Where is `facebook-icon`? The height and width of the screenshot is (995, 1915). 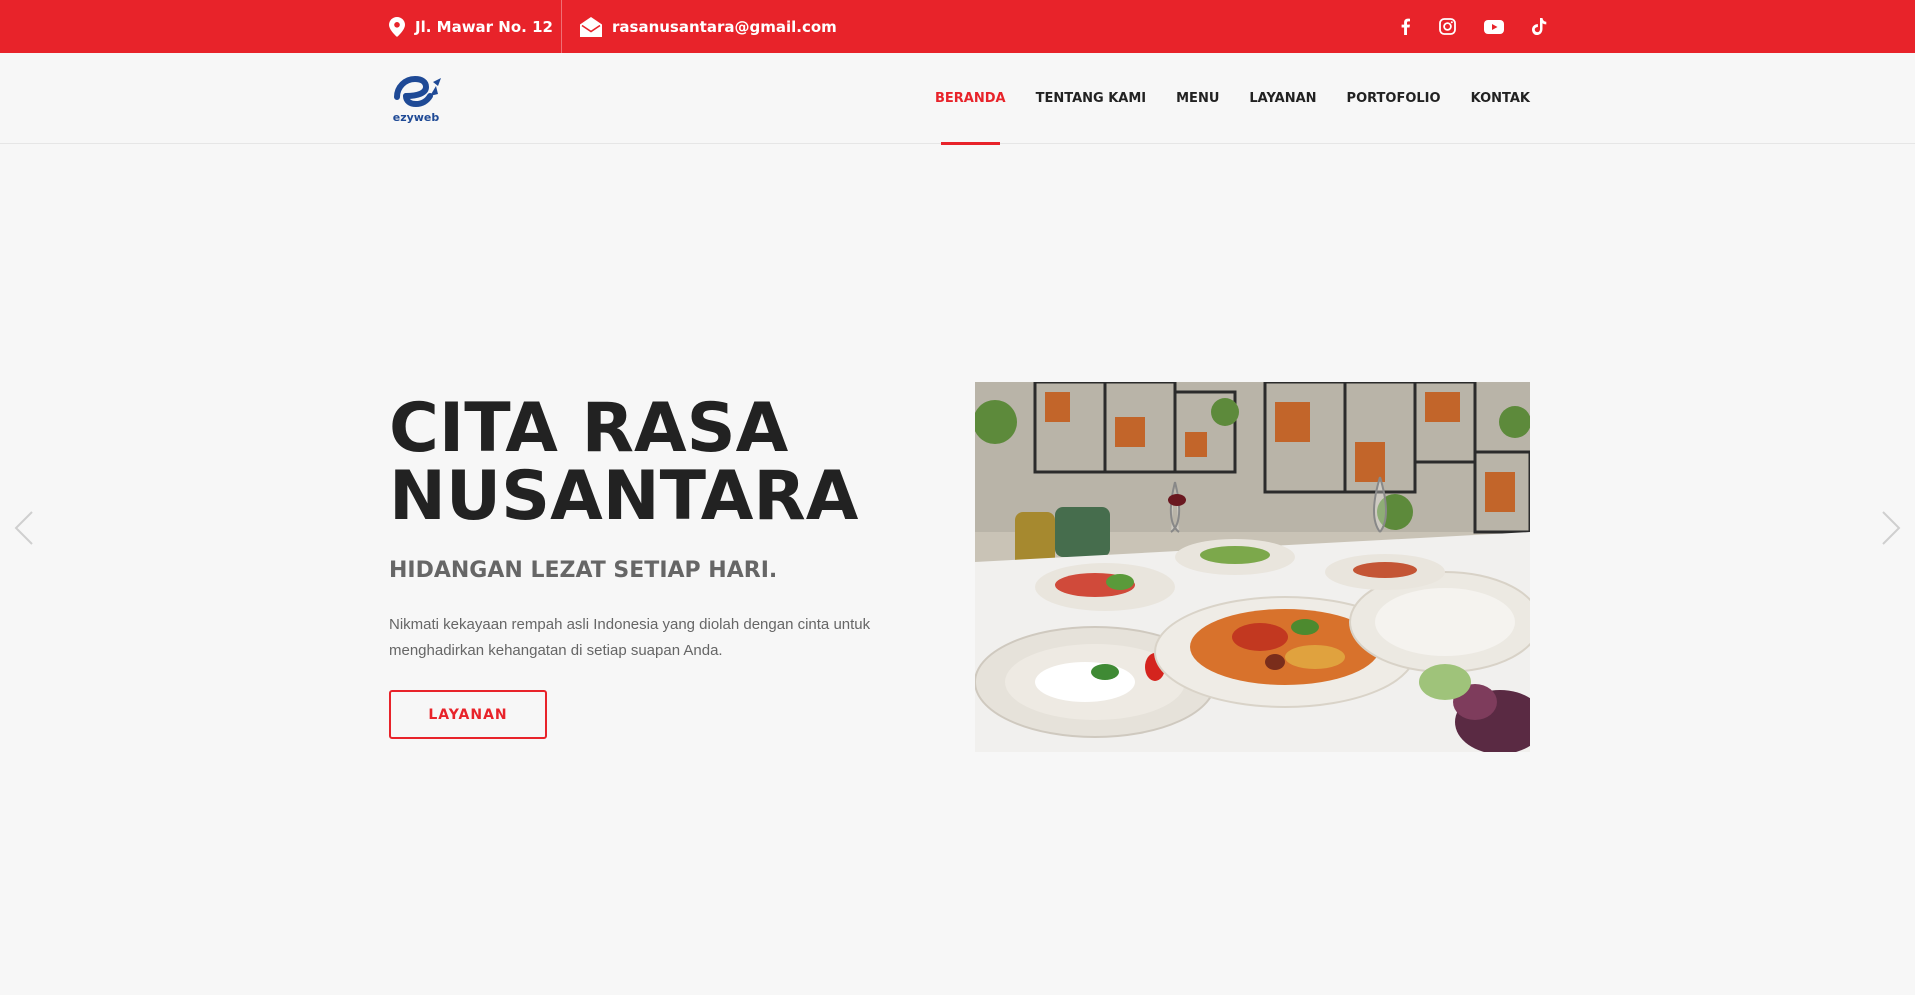 facebook-icon is located at coordinates (1405, 26).